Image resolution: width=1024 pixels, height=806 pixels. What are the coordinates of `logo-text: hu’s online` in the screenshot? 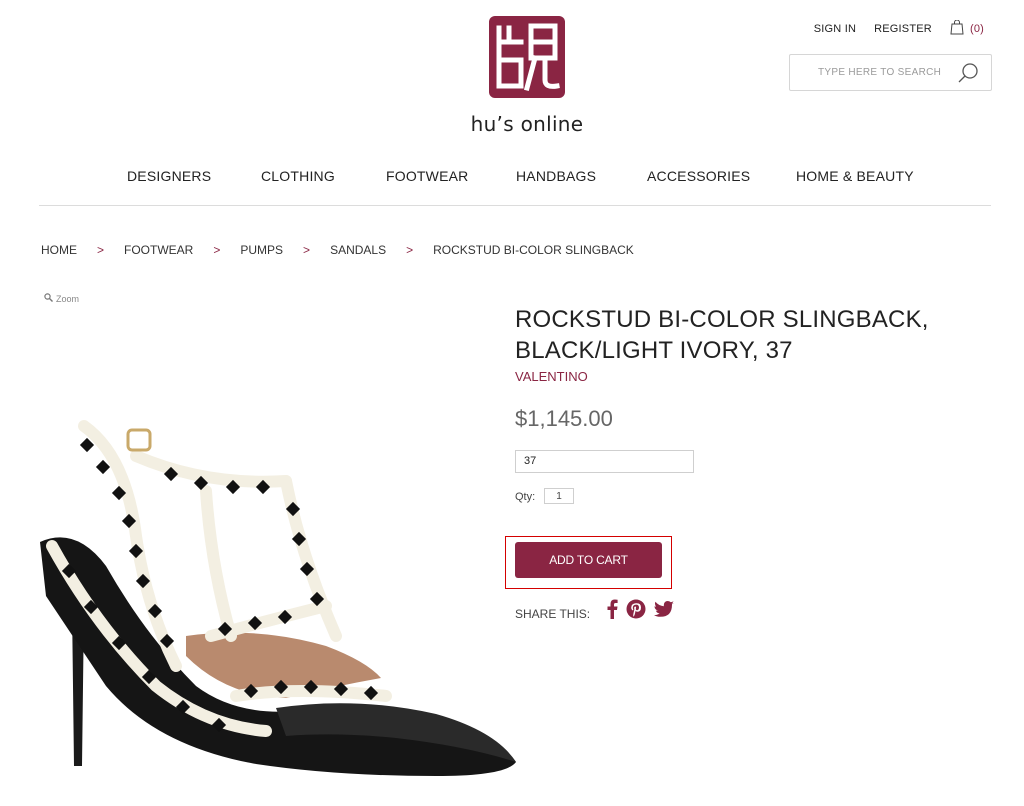 It's located at (527, 124).